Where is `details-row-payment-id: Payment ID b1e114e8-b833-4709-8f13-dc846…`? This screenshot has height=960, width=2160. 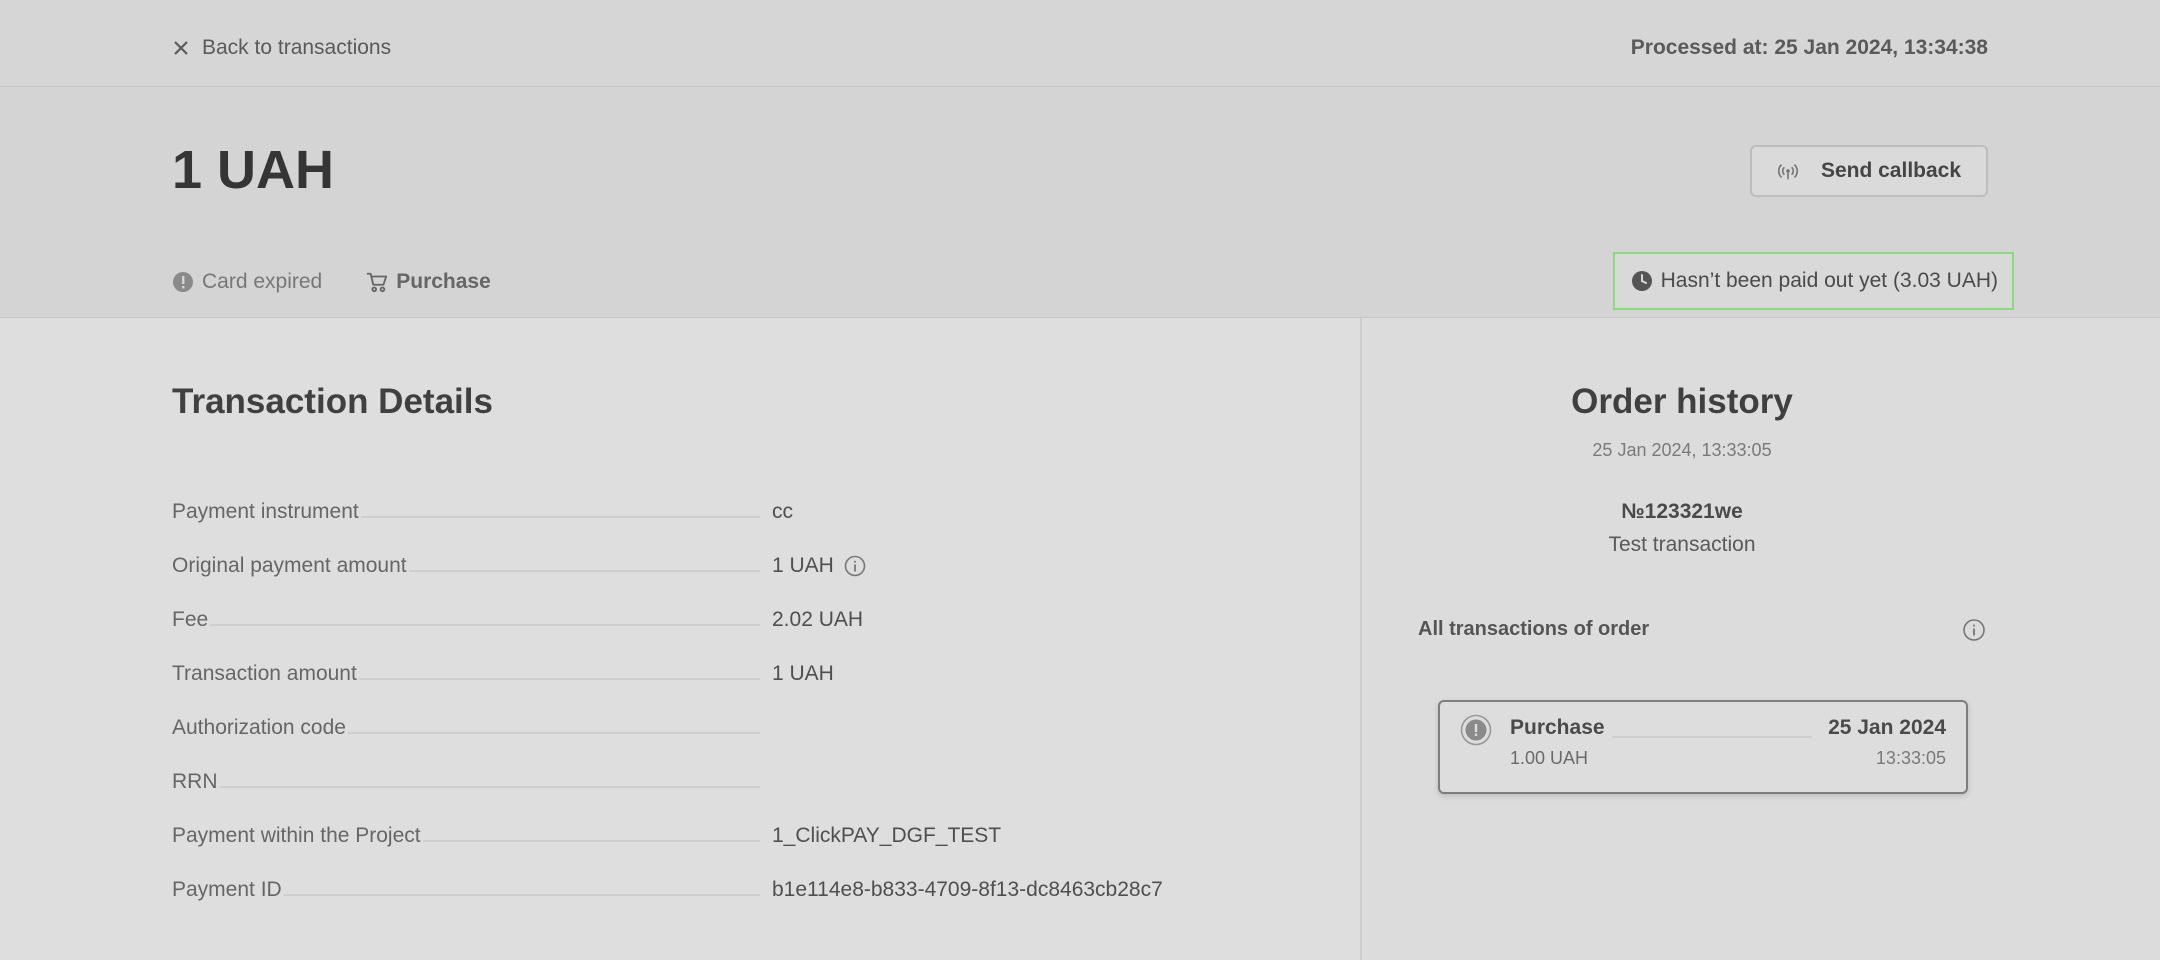
details-row-payment-id: Payment ID b1e114e8-b833-4709-8f13-dc846… is located at coordinates (722, 875).